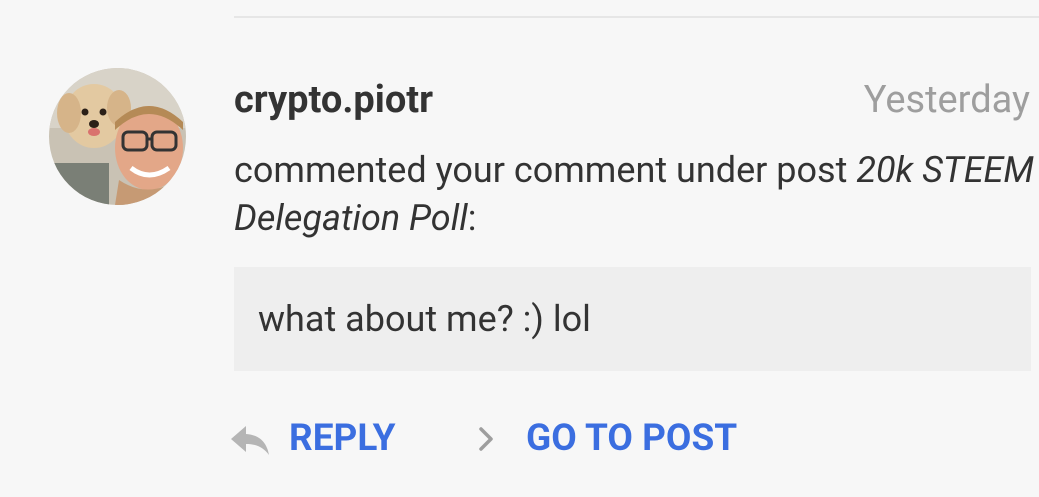  Describe the element at coordinates (636, 17) in the screenshot. I see `top-divider` at that location.